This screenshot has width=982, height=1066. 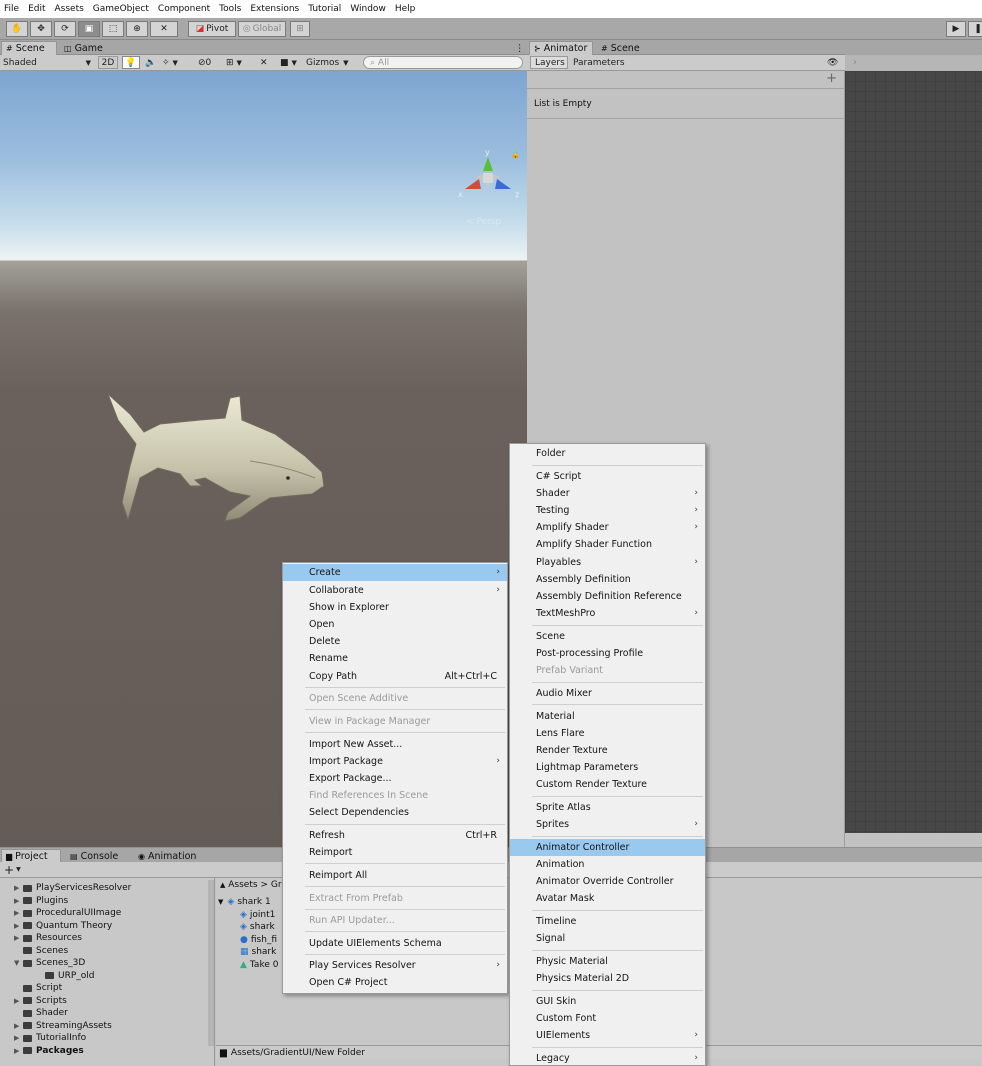 I want to click on audio-toggle-icon: 🔈, so click(x=151, y=62).